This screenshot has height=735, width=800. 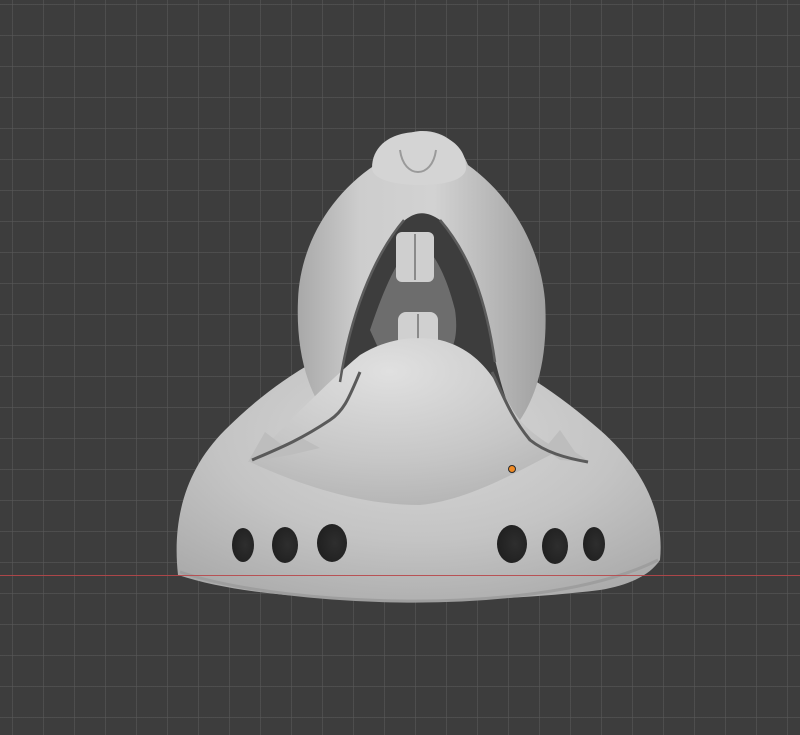 I want to click on x-axis-line, so click(x=400, y=575).